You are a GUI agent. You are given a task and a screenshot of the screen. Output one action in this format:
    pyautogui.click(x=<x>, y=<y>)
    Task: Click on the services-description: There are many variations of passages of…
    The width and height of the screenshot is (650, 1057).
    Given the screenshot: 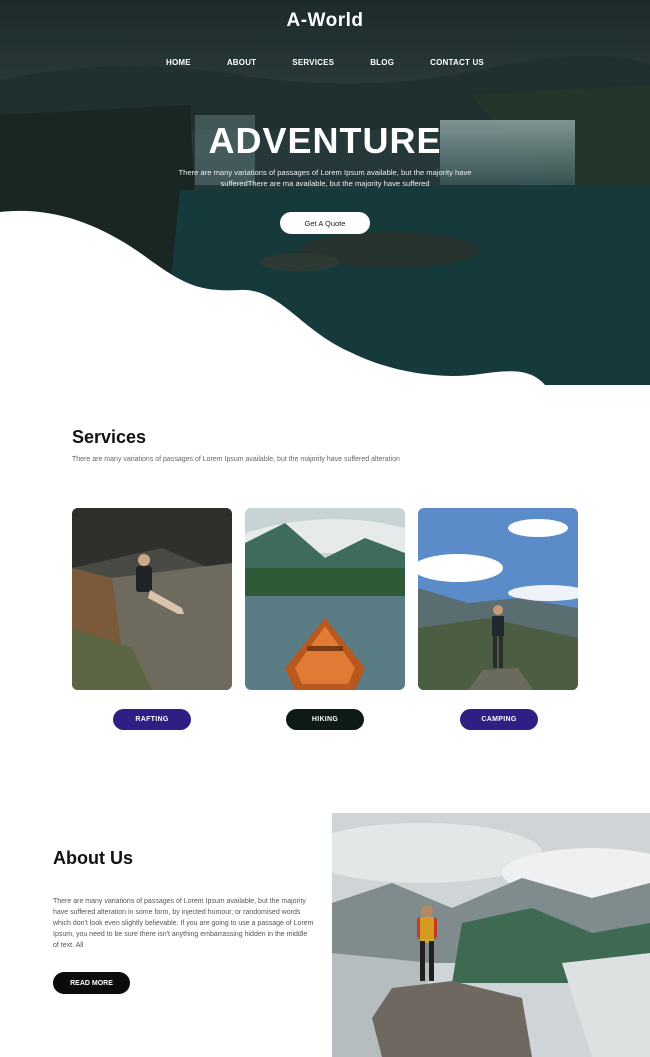 What is the action you would take?
    pyautogui.click(x=236, y=459)
    